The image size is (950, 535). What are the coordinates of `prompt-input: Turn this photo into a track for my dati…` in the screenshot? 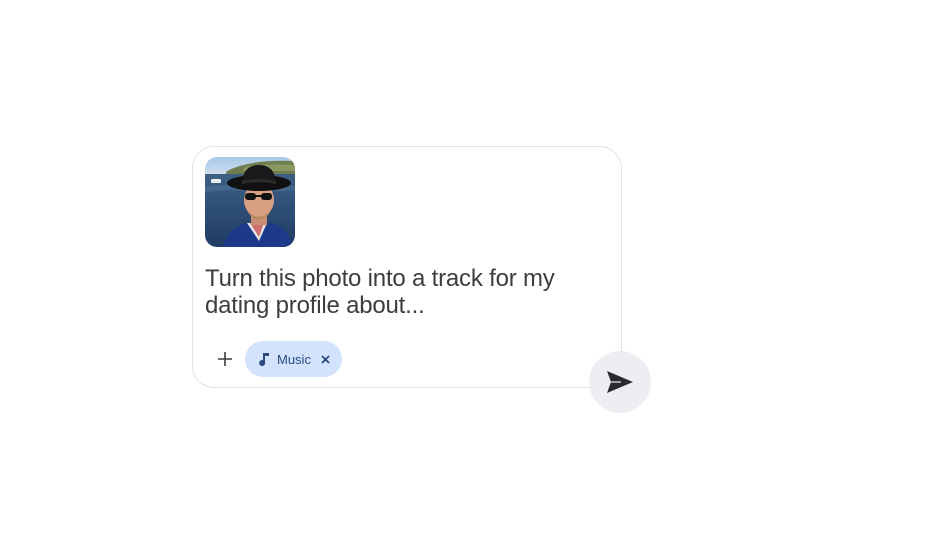 It's located at (405, 292).